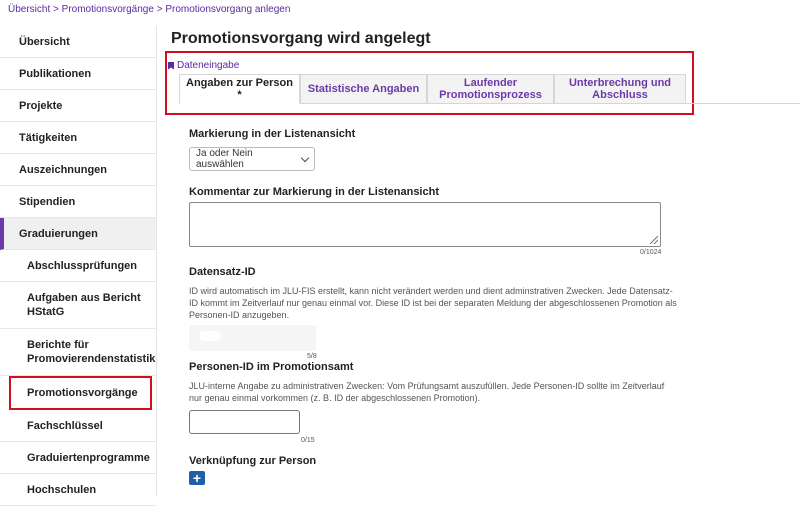  I want to click on sidebar-item-publikationen: Publikationen, so click(78, 74).